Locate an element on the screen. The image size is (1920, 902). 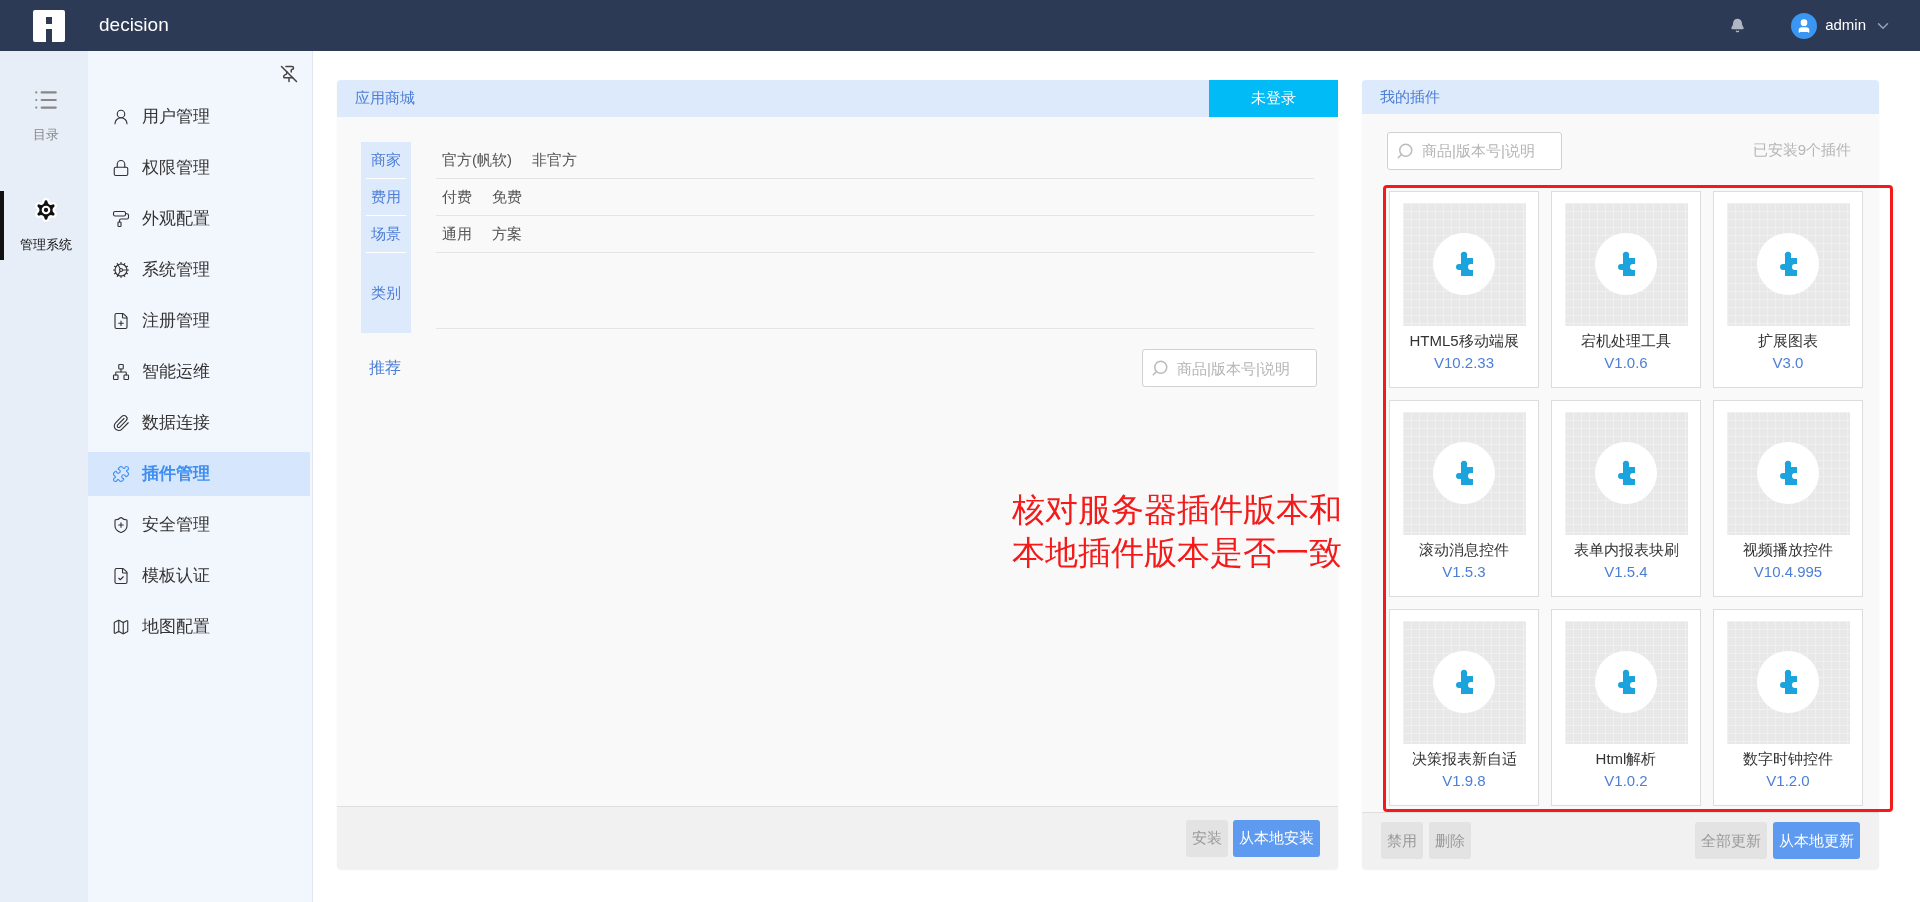
menu-item: 注册管理 is located at coordinates (199, 321).